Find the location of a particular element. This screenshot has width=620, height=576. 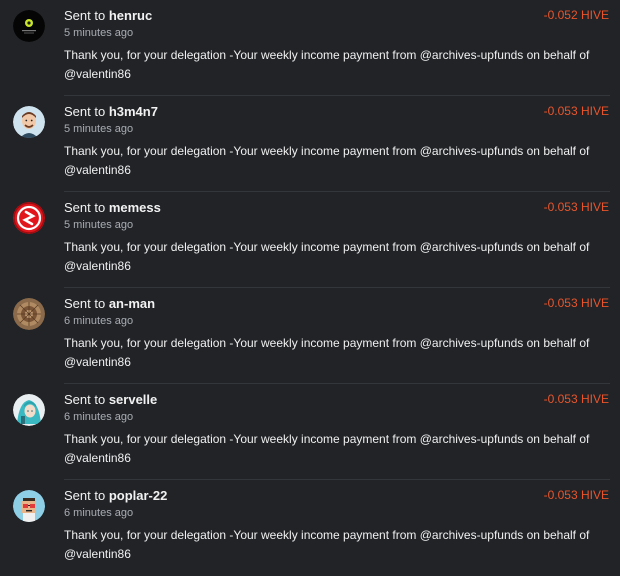

recipient-username-link: servelle is located at coordinates (133, 399).